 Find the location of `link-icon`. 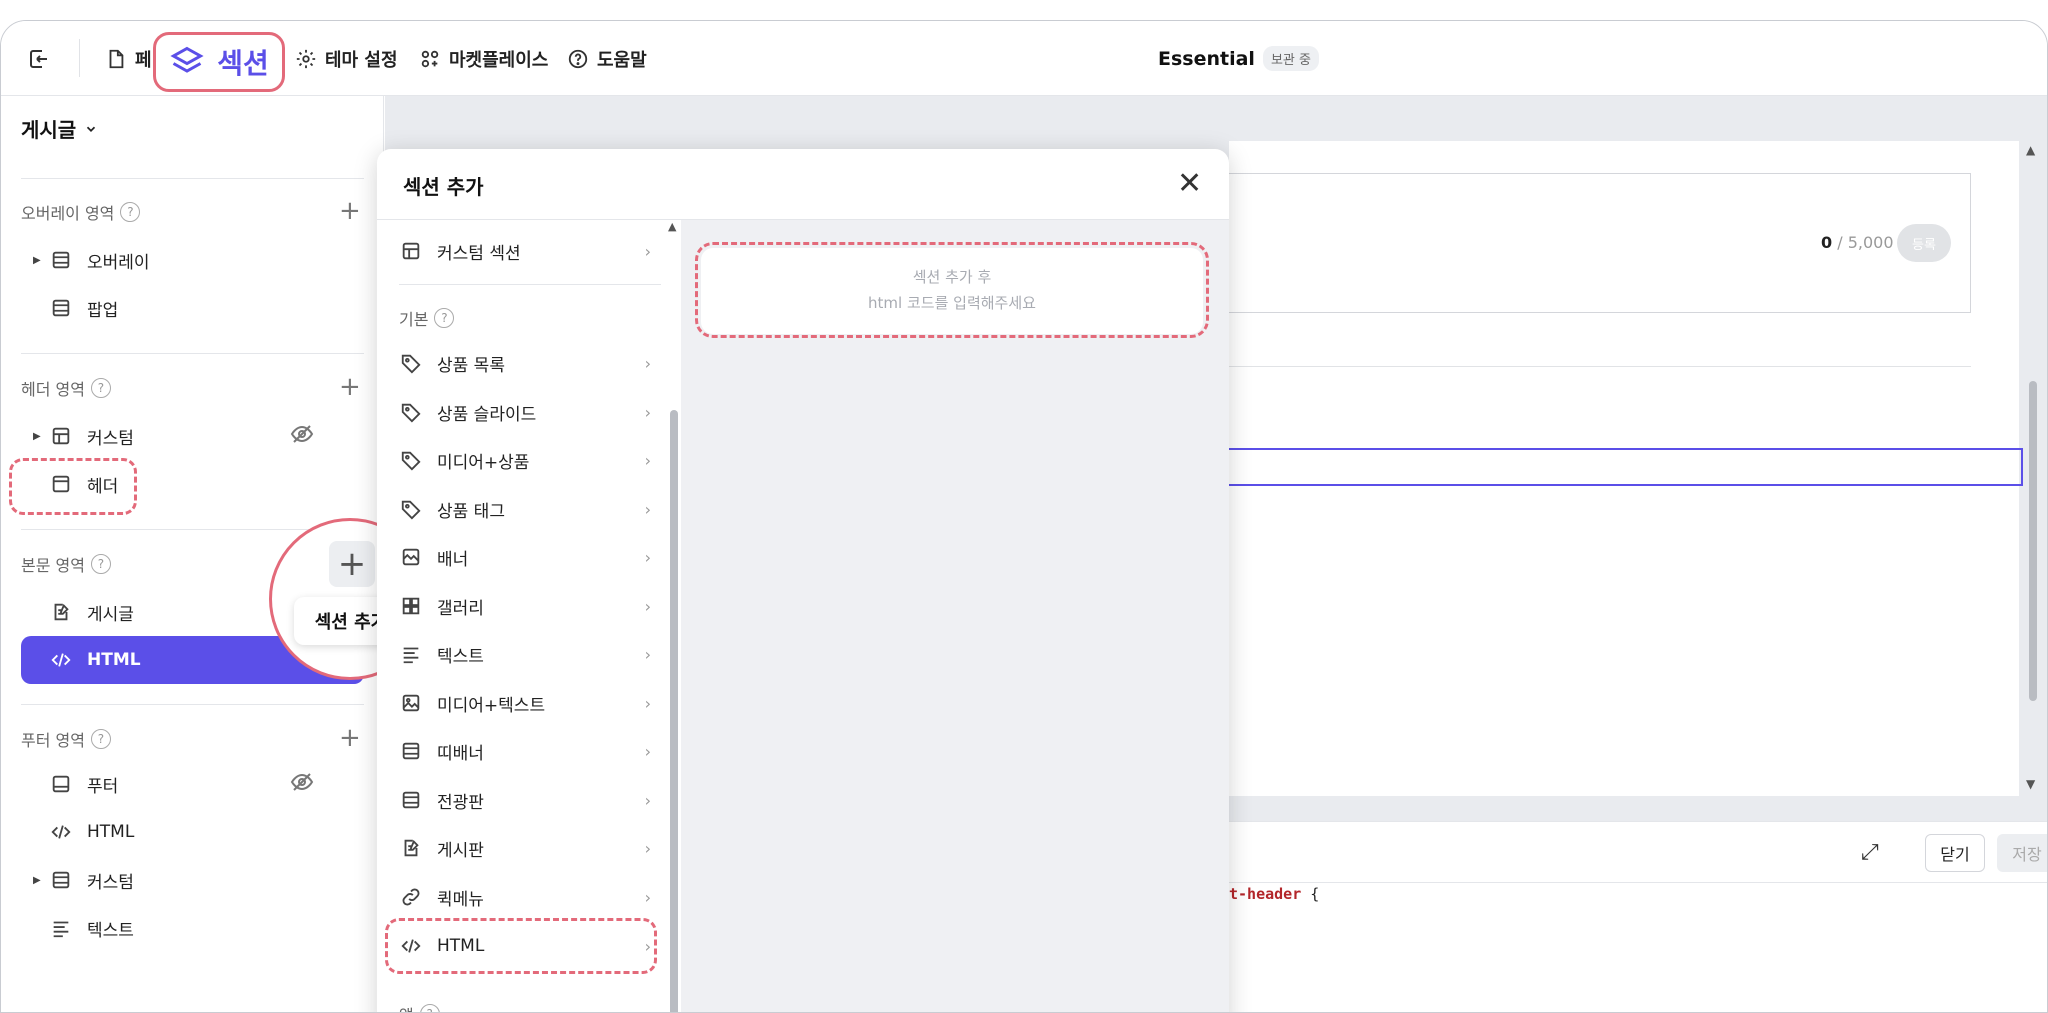

link-icon is located at coordinates (411, 897).